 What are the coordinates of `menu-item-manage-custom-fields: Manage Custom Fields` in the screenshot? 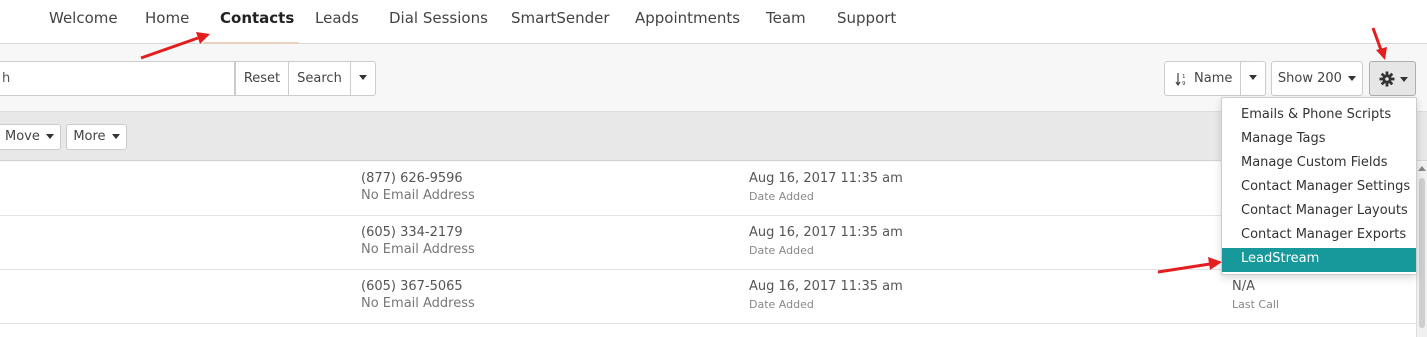 It's located at (1319, 164).